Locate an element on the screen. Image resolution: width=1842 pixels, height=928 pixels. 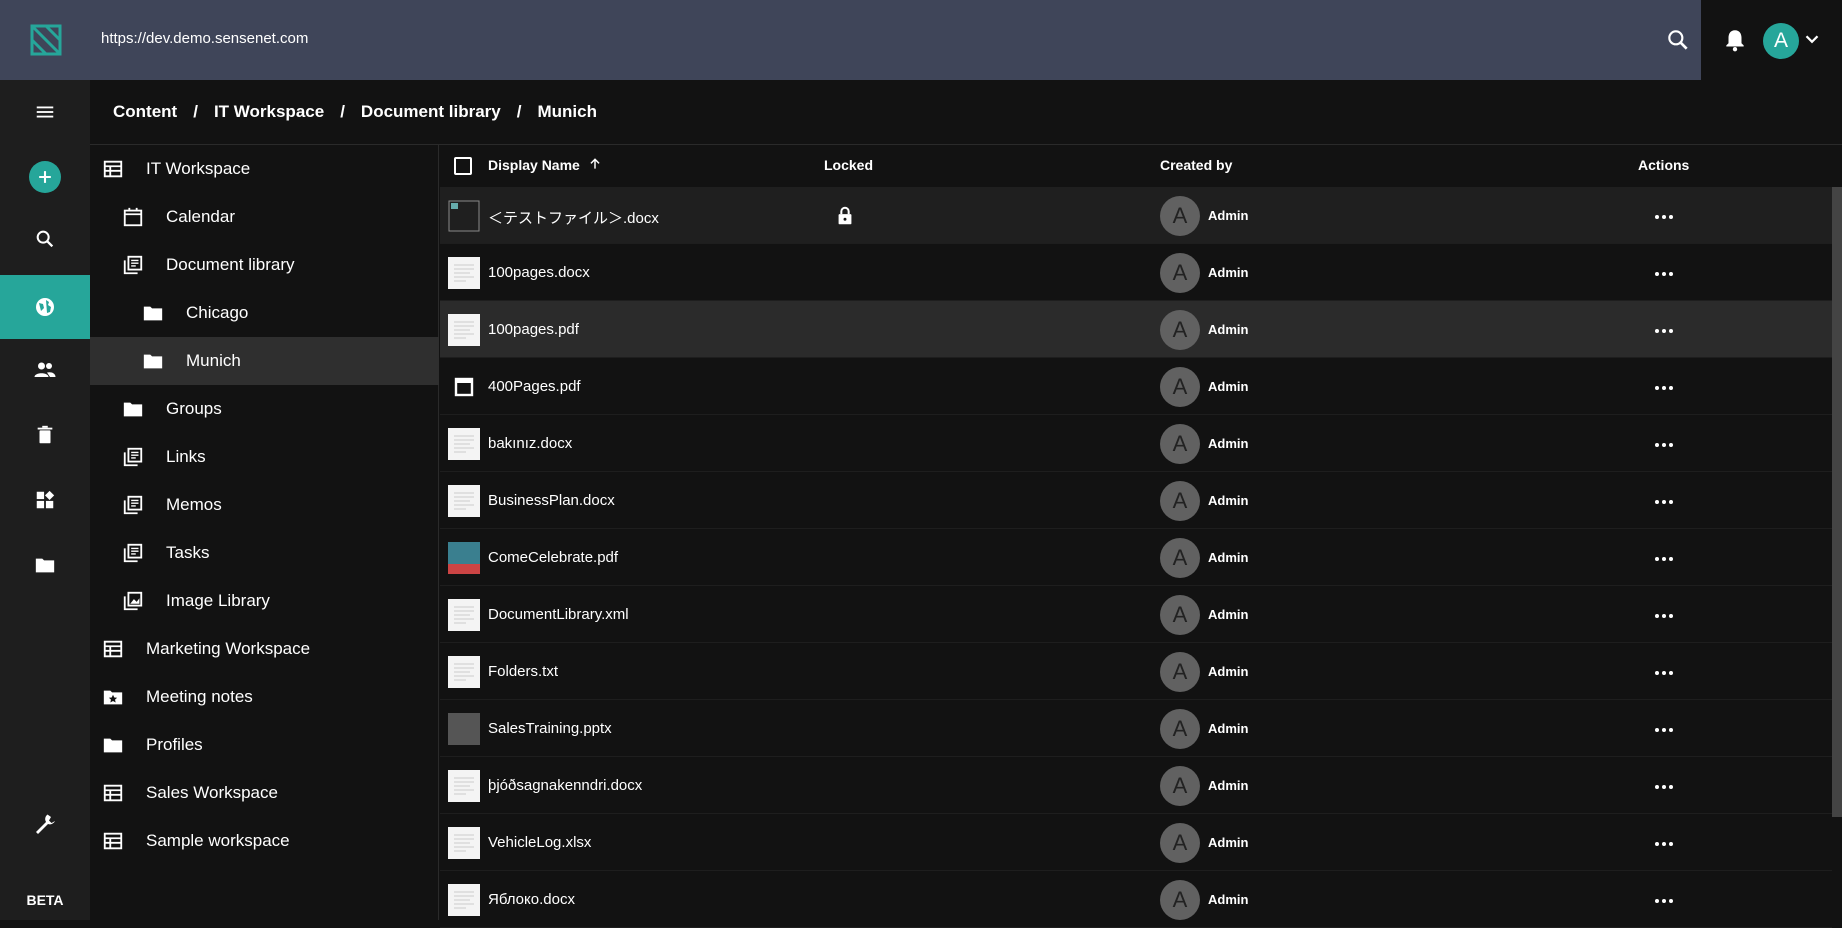
bell-icon is located at coordinates (1735, 40).